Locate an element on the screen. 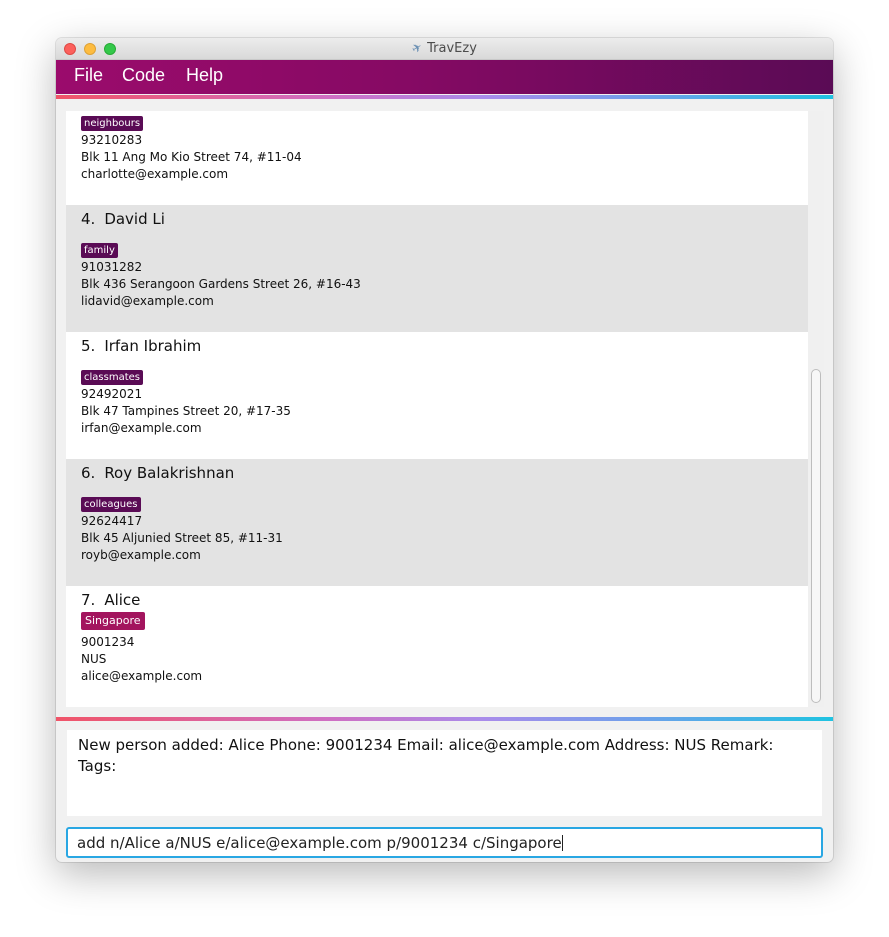  result-accent-line is located at coordinates (444, 719).